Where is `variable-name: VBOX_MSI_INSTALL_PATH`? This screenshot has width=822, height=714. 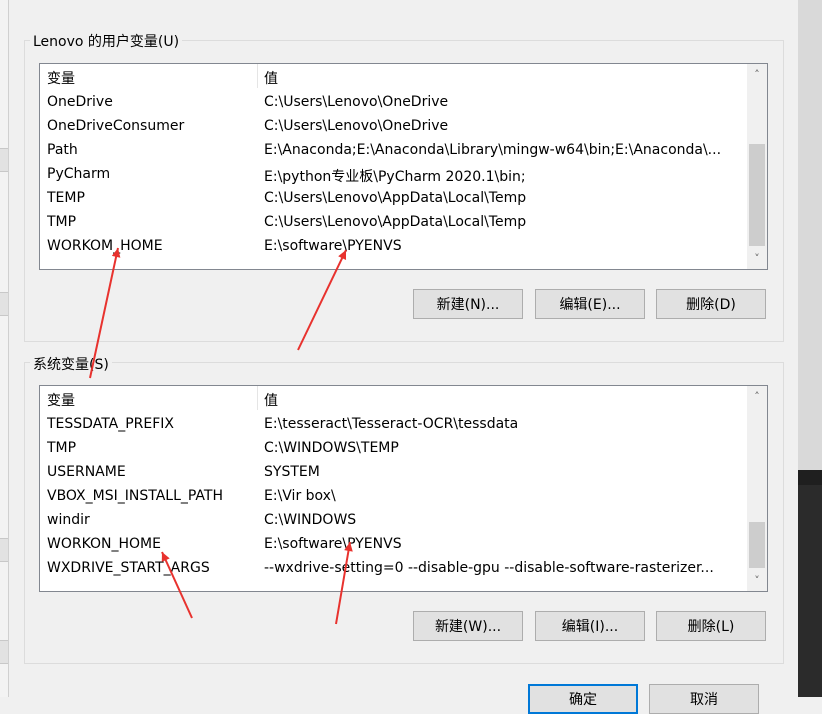 variable-name: VBOX_MSI_INSTALL_PATH is located at coordinates (135, 496).